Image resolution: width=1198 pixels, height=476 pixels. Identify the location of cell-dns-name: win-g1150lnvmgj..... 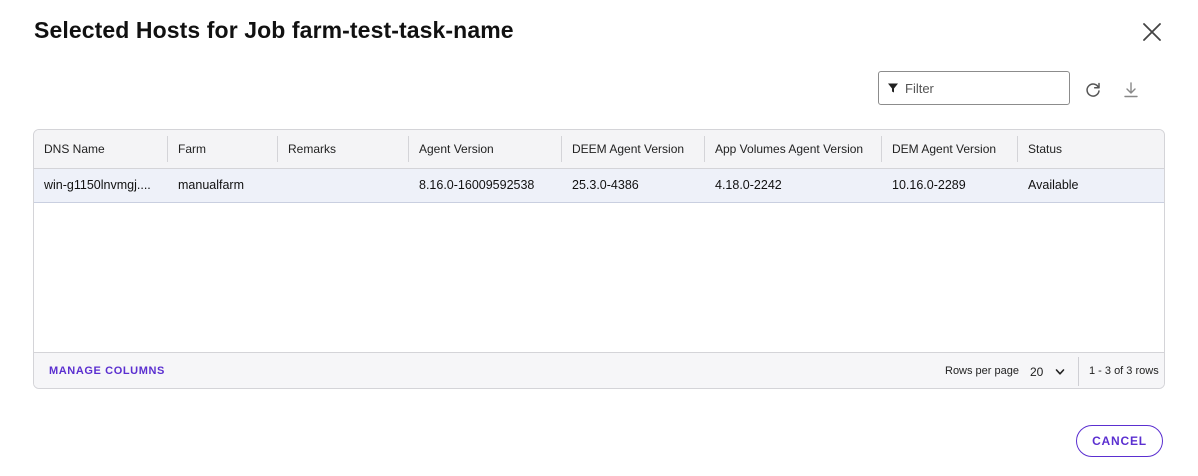
(97, 185).